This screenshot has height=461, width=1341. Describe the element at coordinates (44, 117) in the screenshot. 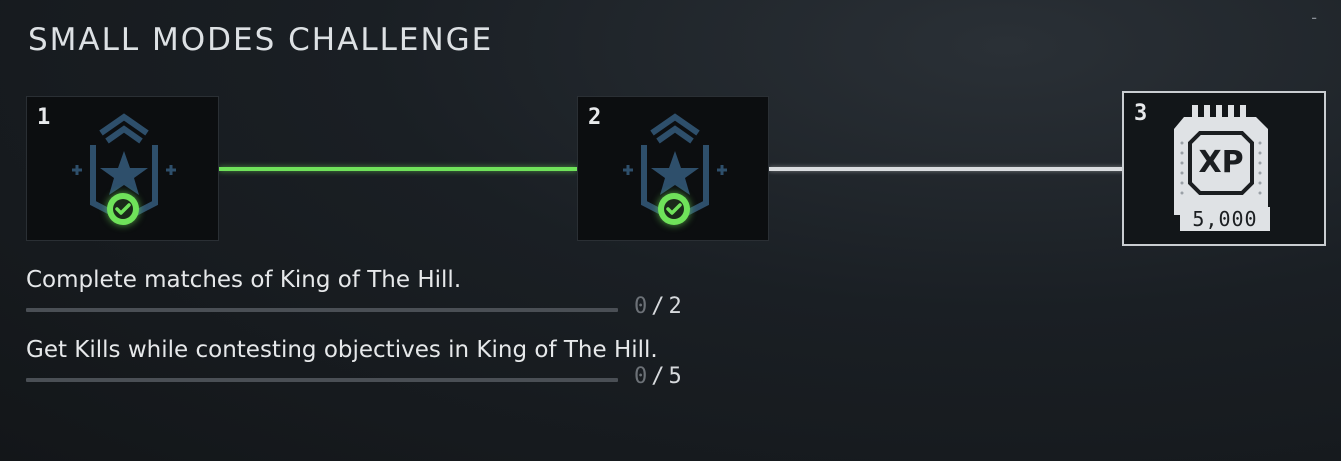

I see `tier-number: 1` at that location.